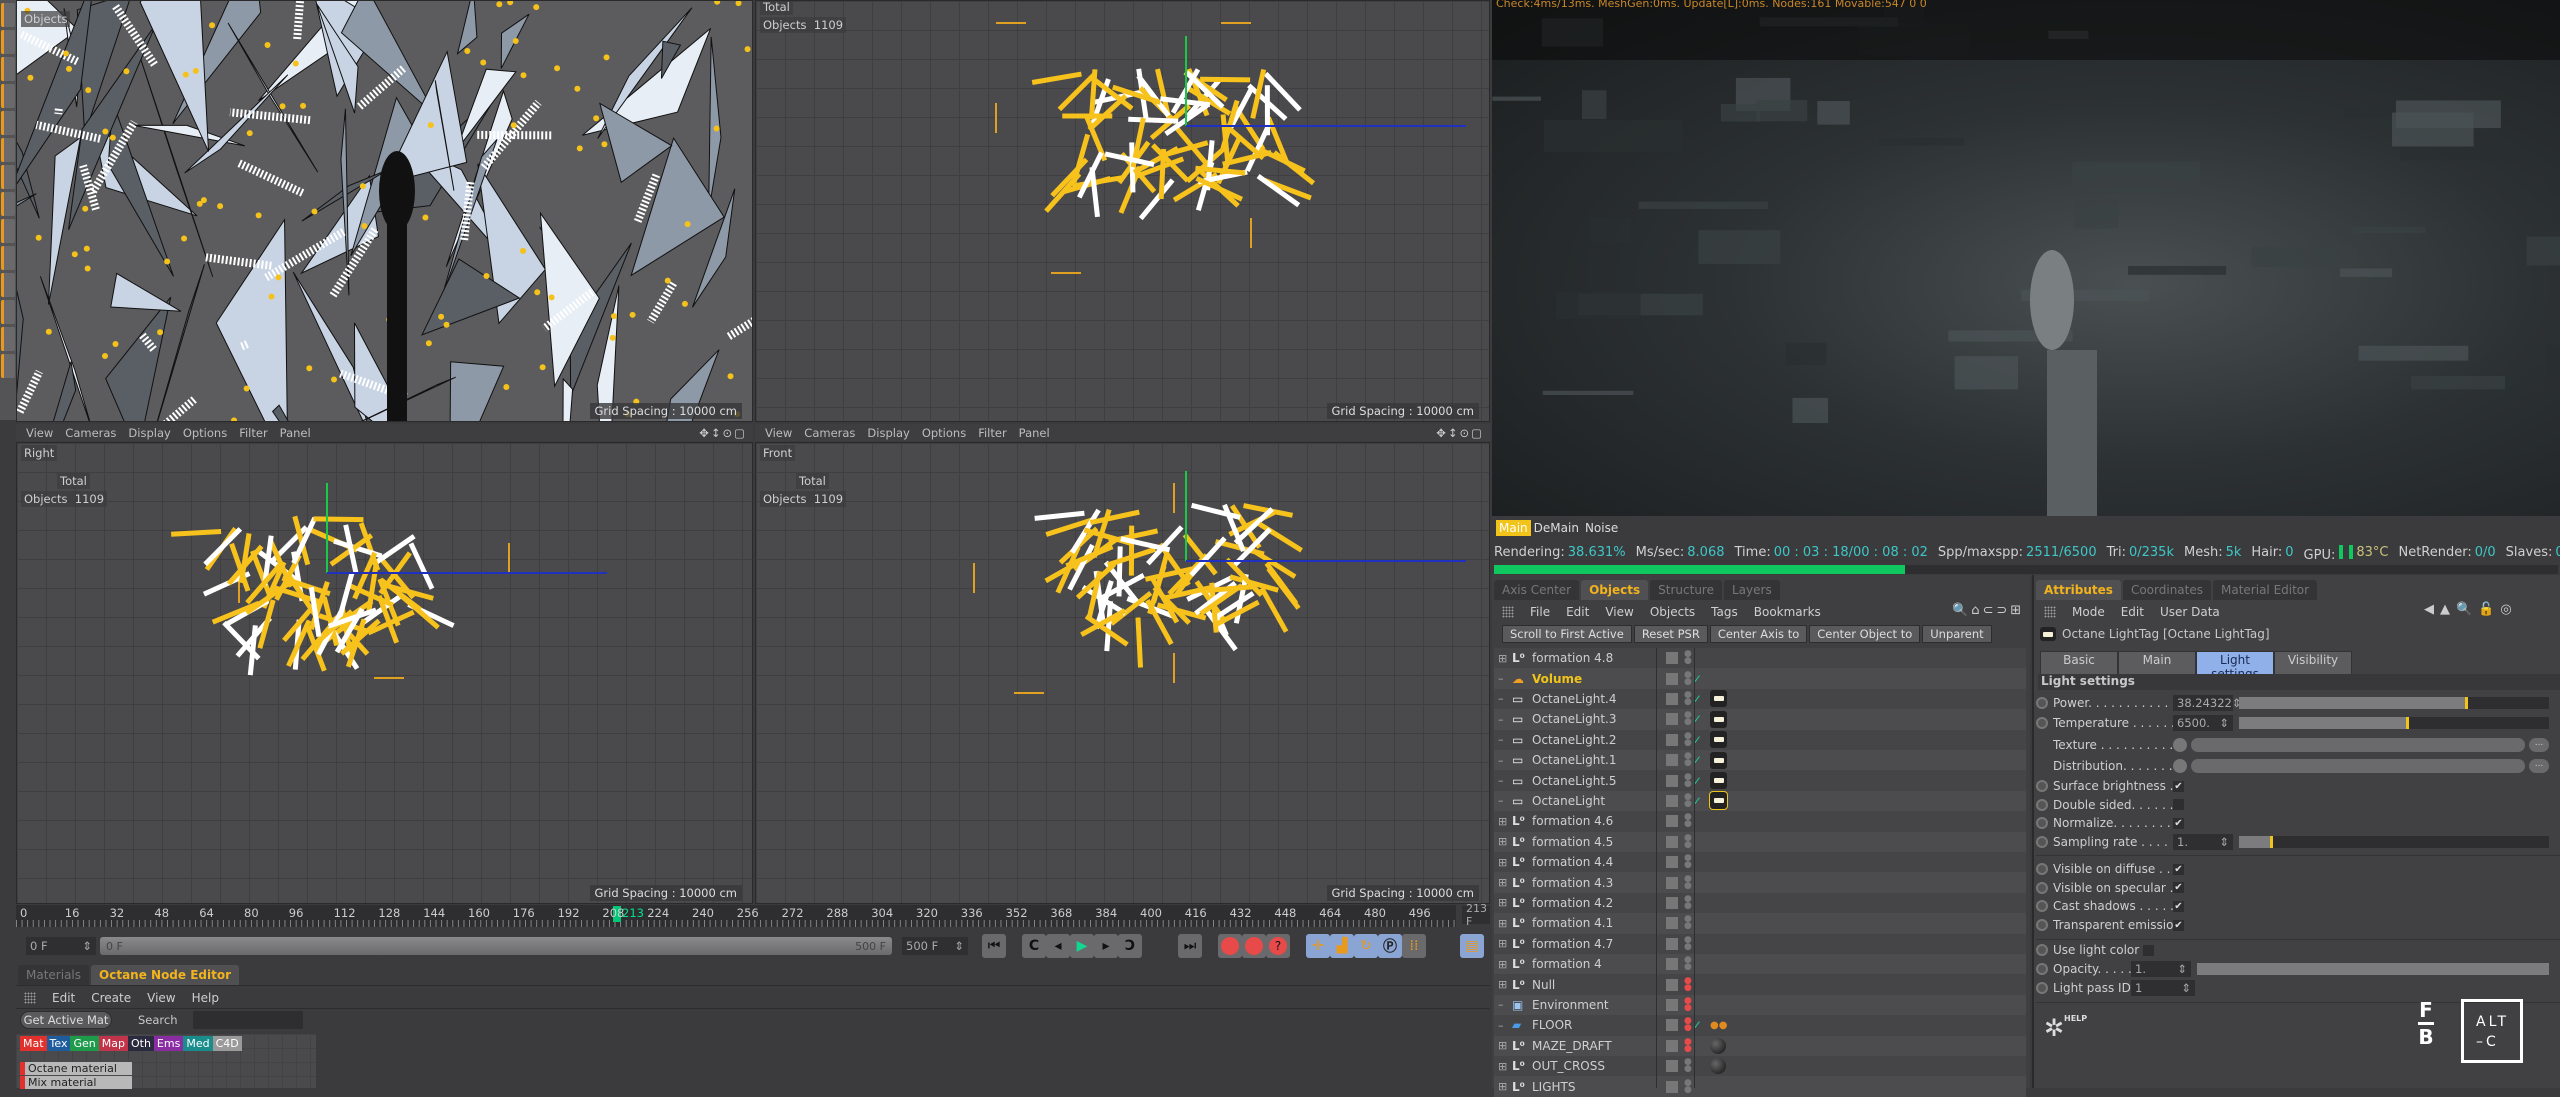 The width and height of the screenshot is (2560, 1097). I want to click on texture-expand-button, so click(2180, 745).